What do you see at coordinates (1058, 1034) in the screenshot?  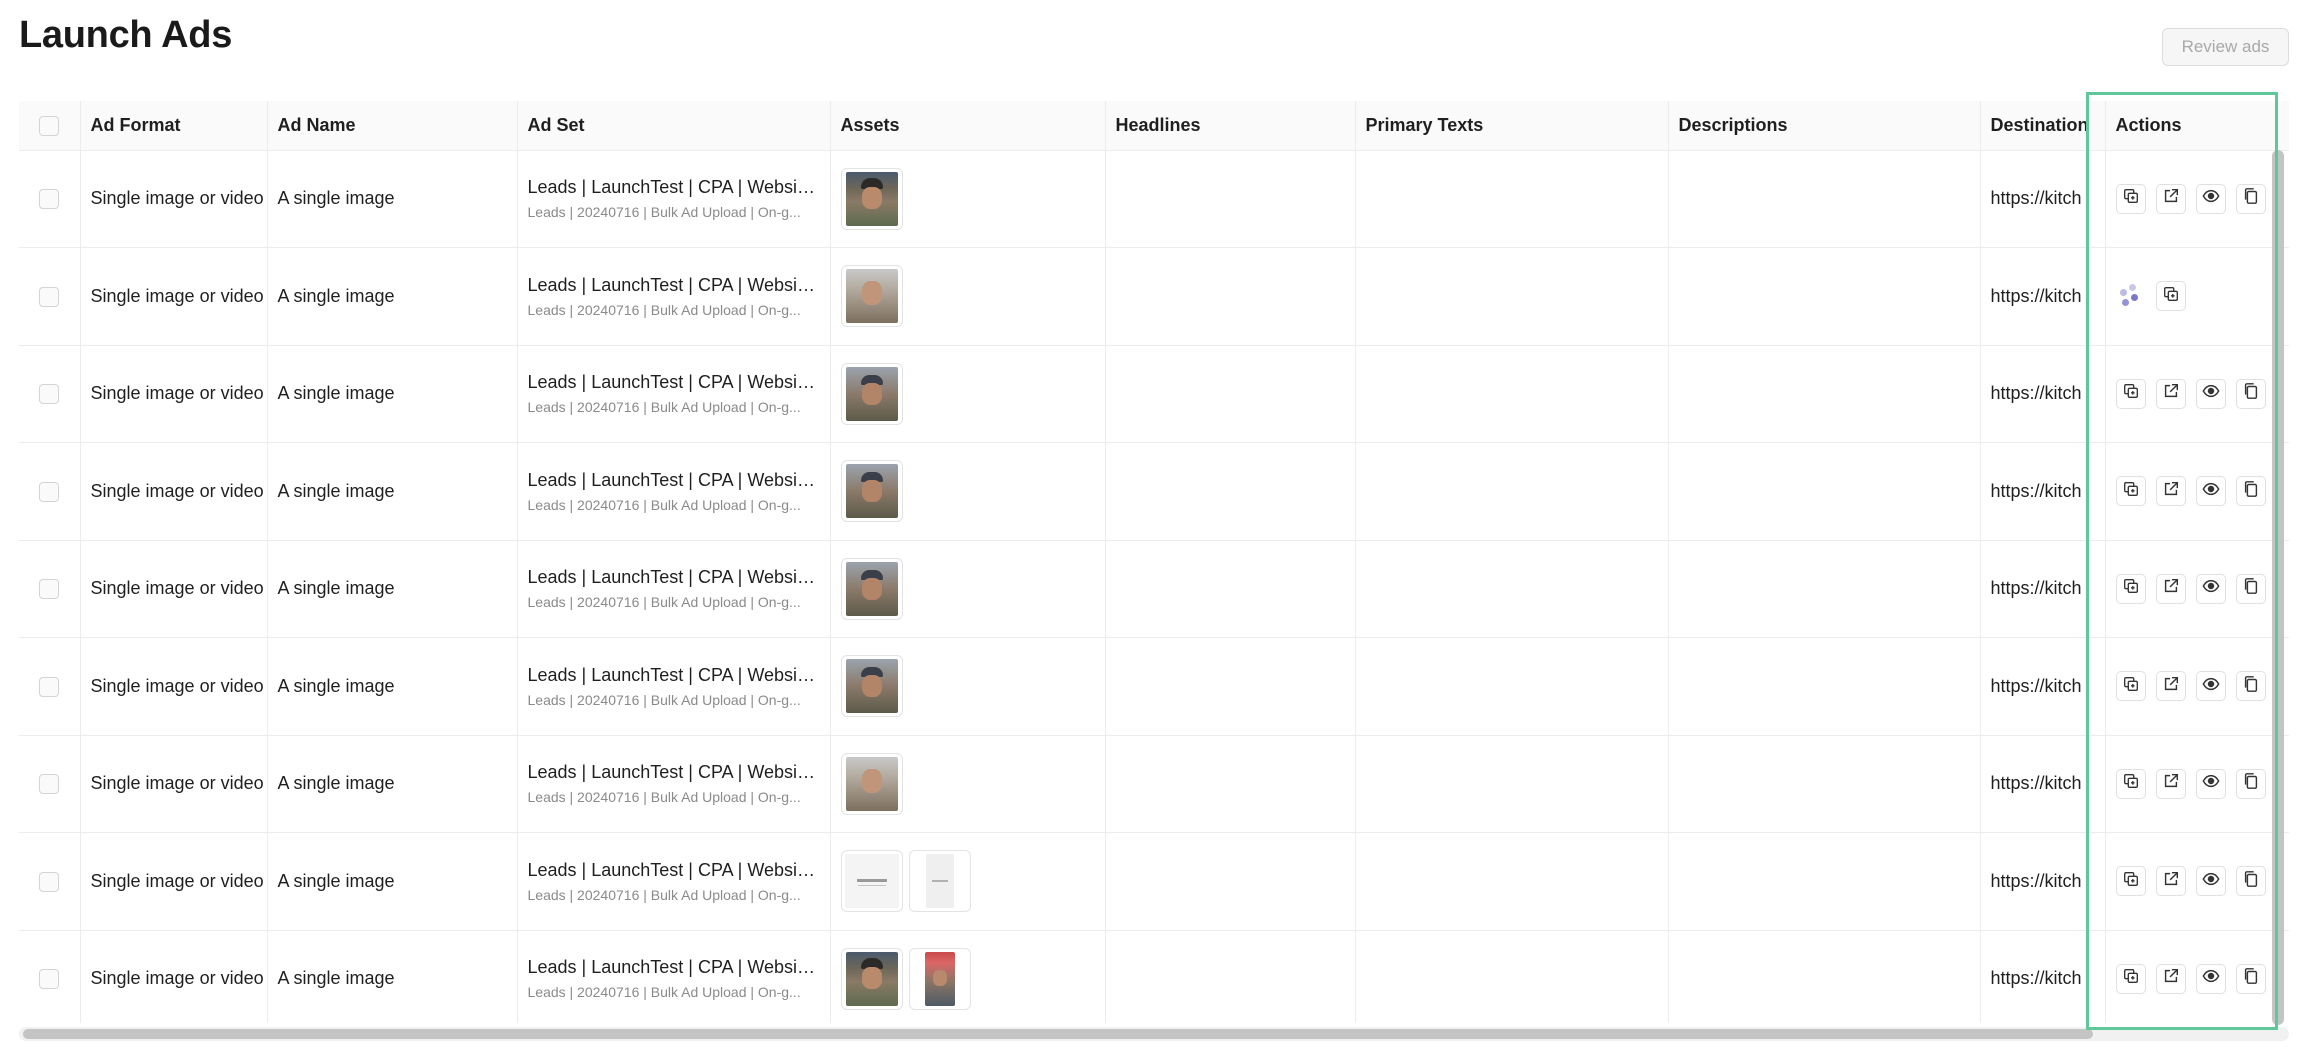 I see `horizontal-scrollbar-thumb` at bounding box center [1058, 1034].